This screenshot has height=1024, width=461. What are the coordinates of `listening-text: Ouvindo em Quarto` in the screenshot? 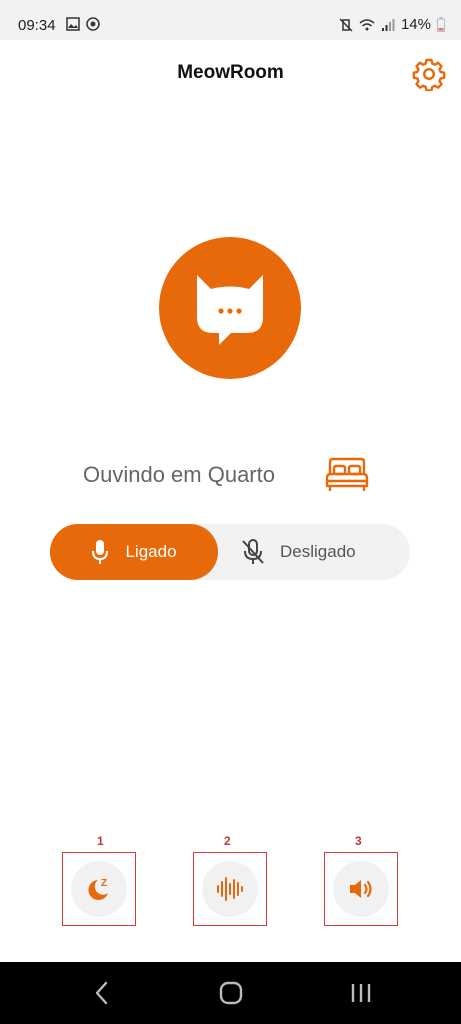 It's located at (179, 474).